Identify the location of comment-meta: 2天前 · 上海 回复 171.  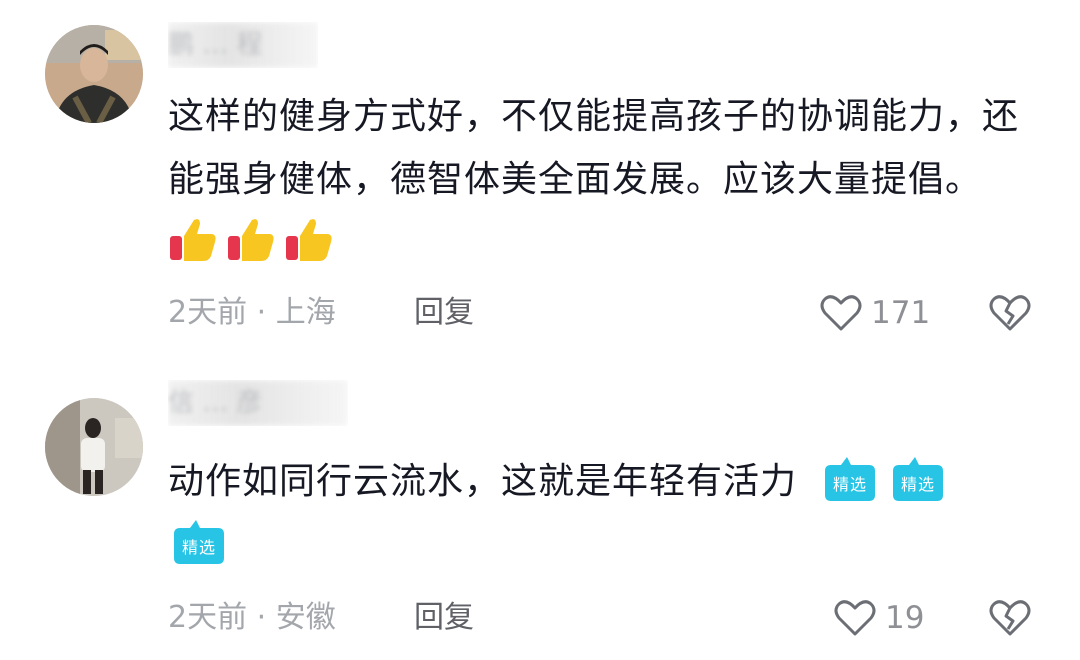
(608, 313).